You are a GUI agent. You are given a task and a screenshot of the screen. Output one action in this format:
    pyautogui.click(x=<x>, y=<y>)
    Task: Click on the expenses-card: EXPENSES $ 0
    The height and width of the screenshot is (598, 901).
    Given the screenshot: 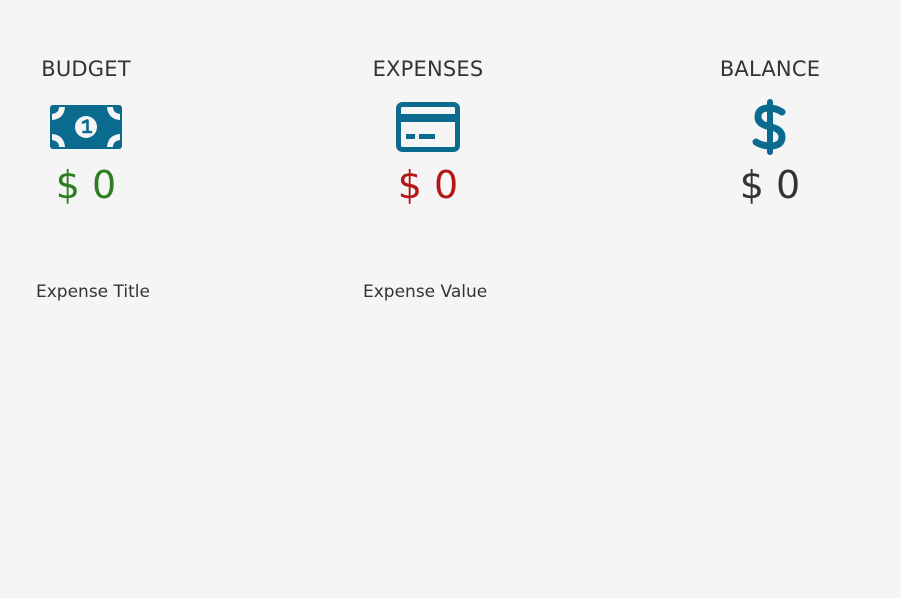 What is the action you would take?
    pyautogui.click(x=428, y=132)
    